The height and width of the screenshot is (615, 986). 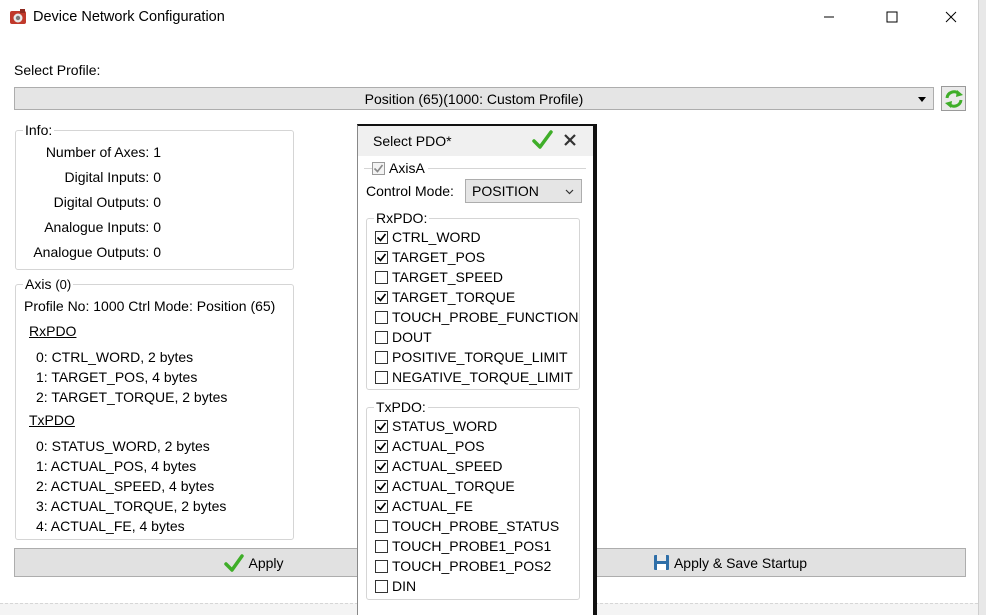 I want to click on list-item: 3: ACTUAL_TORQUE, 2 bytes, so click(x=131, y=506).